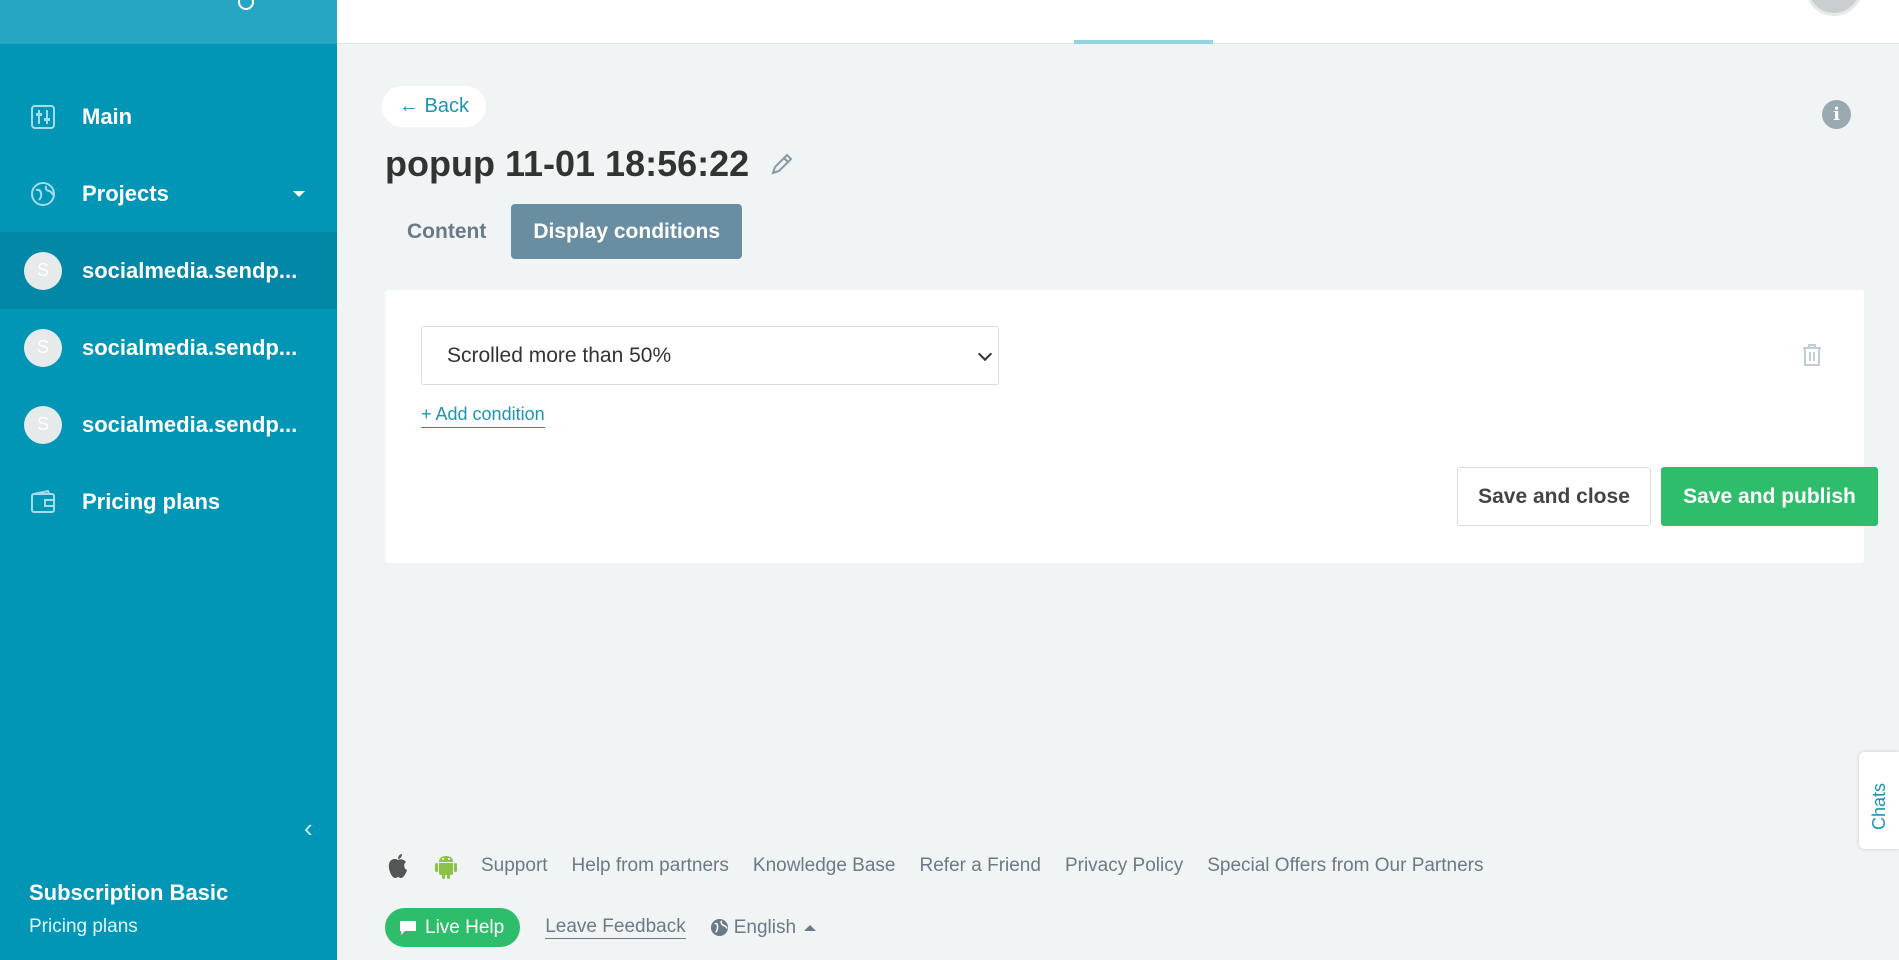  I want to click on caret-up-icon, so click(810, 927).